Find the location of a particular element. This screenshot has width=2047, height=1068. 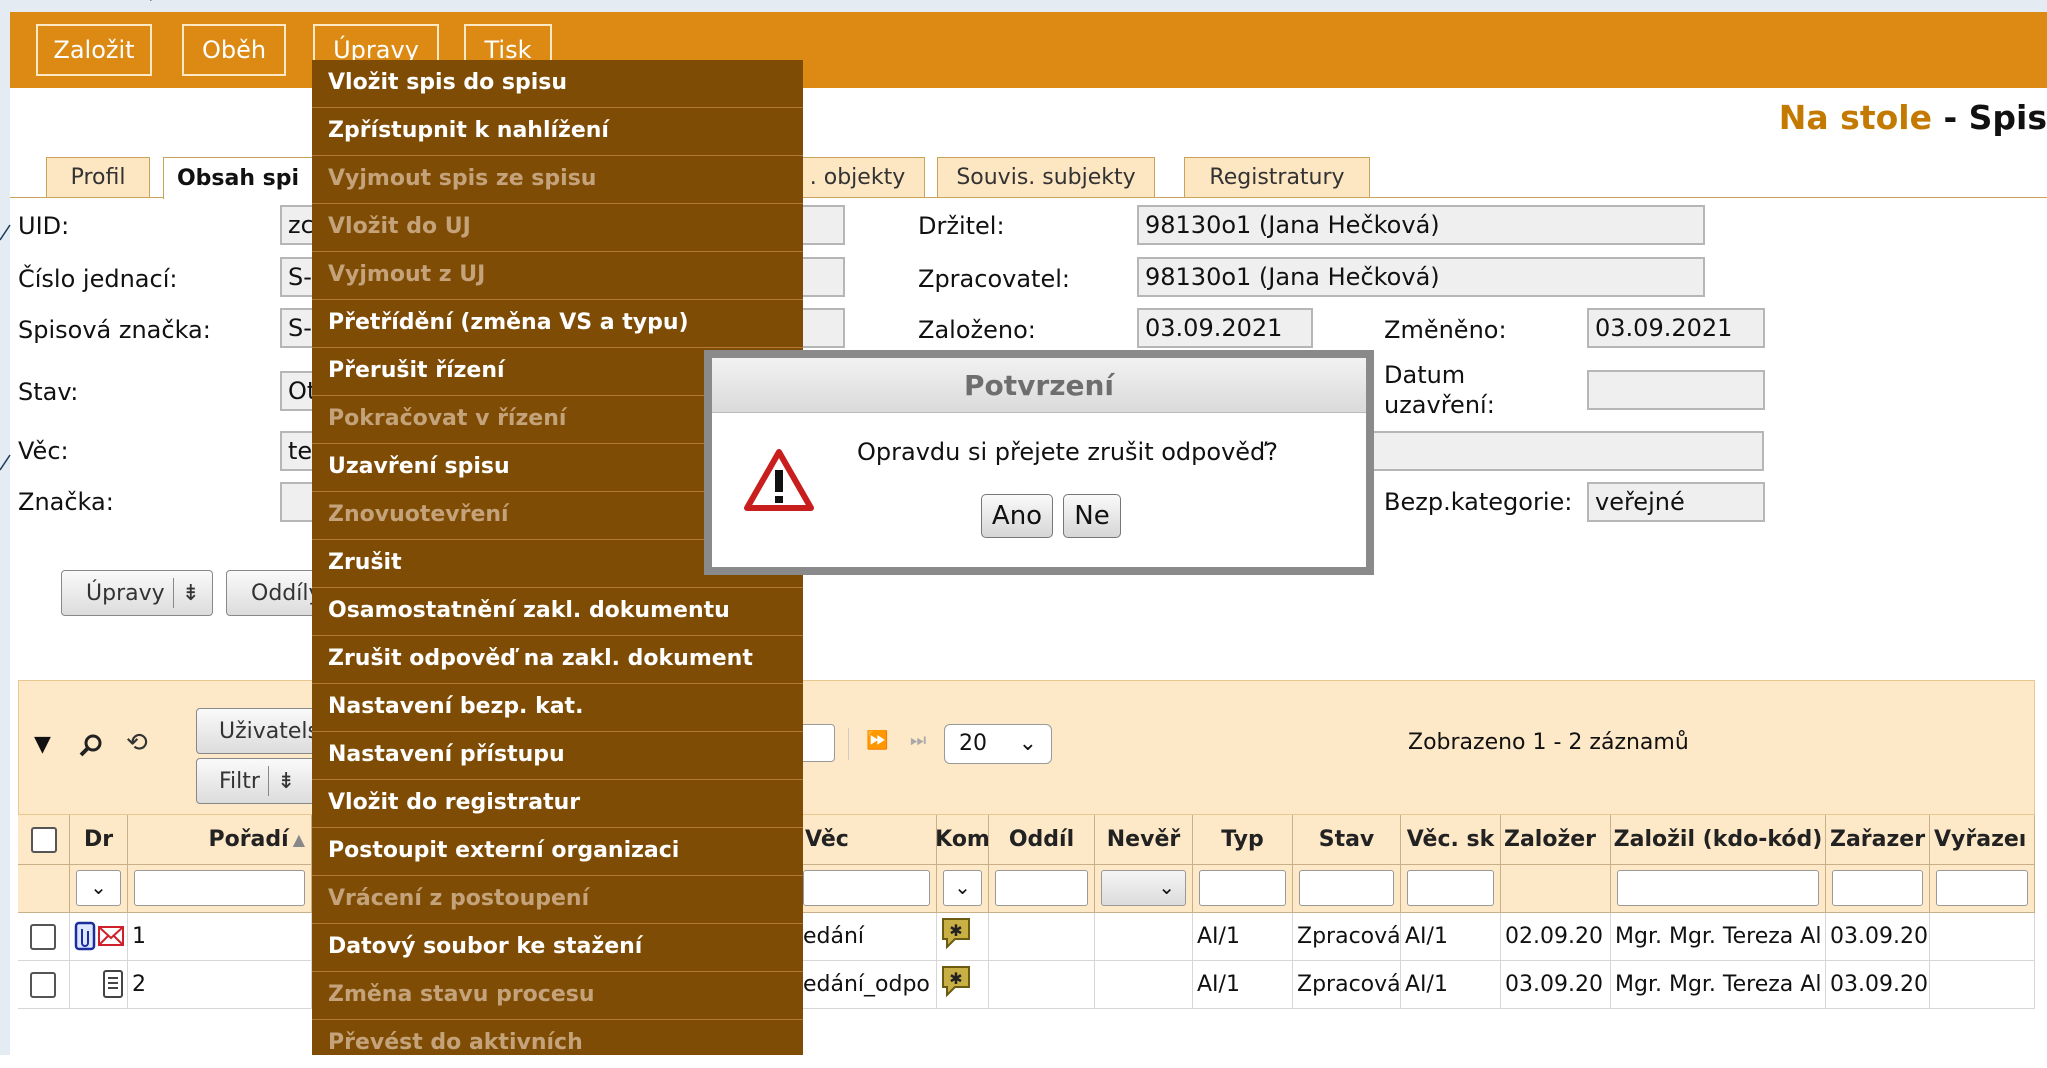

header-dr: Dr is located at coordinates (99, 840).